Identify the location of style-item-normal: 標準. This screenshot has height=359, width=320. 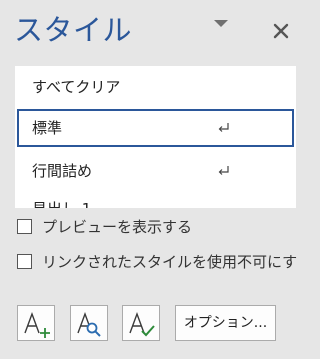
(155, 128).